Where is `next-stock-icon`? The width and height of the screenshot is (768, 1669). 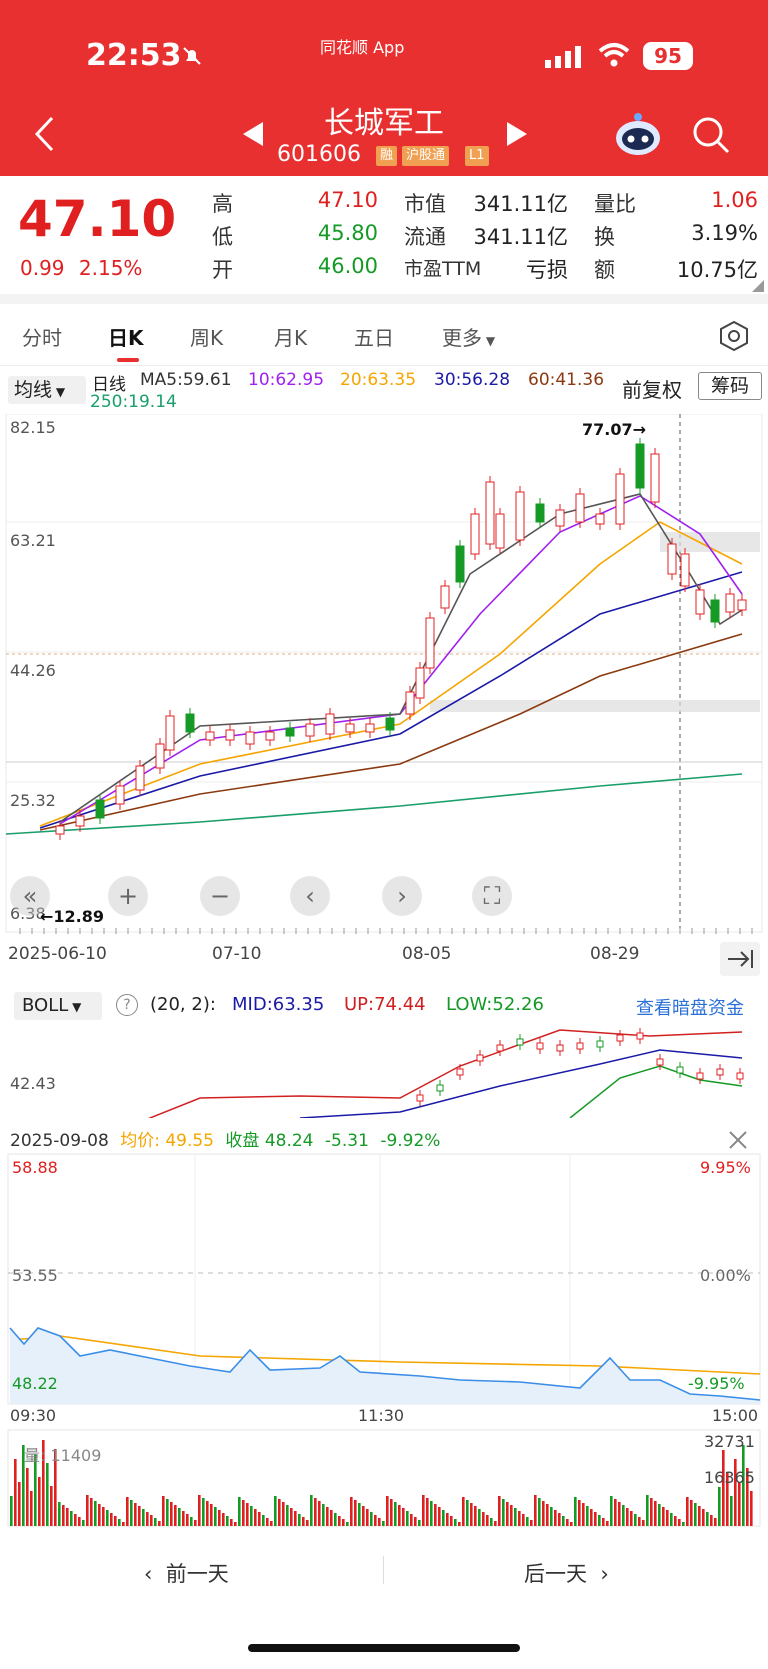
next-stock-icon is located at coordinates (517, 134).